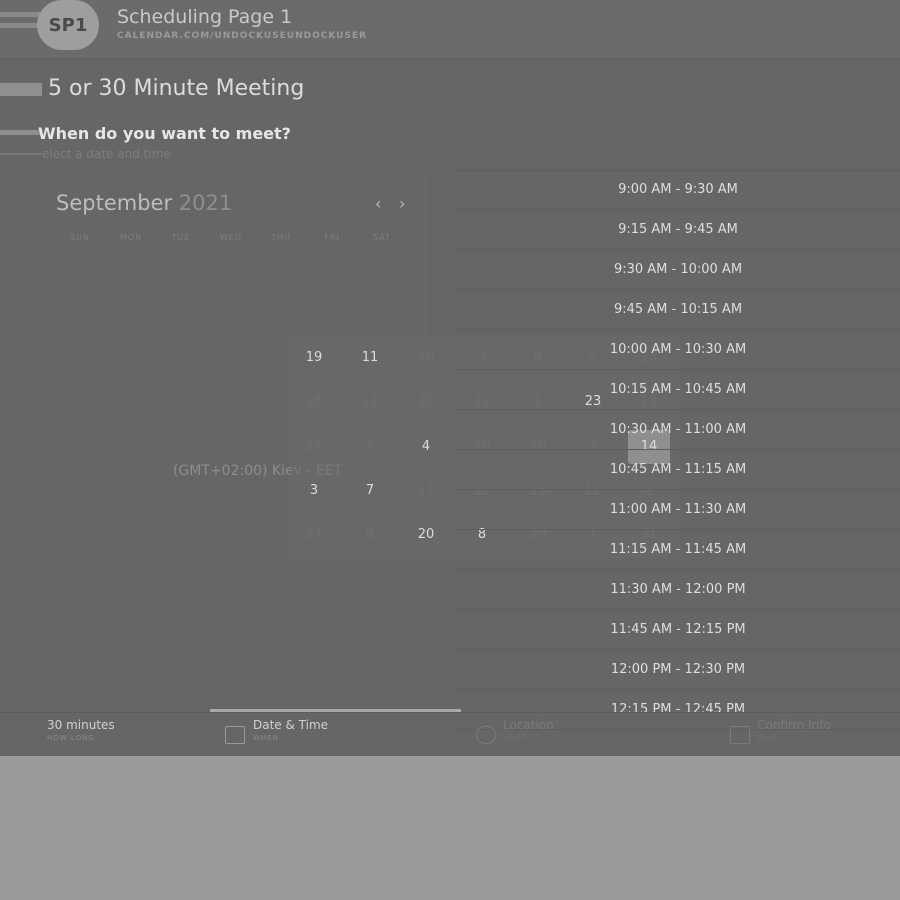 This screenshot has width=900, height=900. I want to click on time-slot: 11:00 AM - 11:30 AM, so click(678, 510).